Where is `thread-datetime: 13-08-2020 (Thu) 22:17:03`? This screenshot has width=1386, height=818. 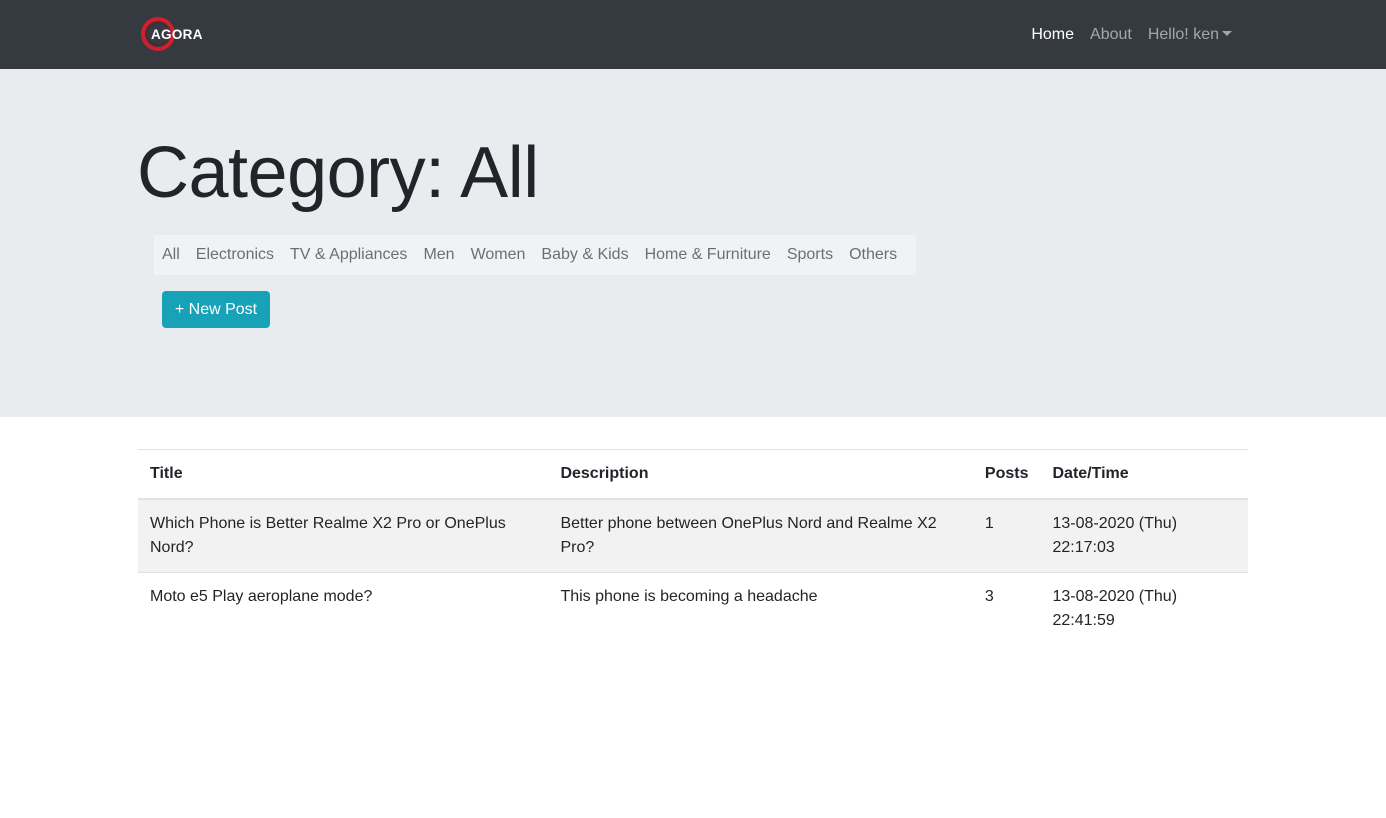 thread-datetime: 13-08-2020 (Thu) 22:17:03 is located at coordinates (1115, 535).